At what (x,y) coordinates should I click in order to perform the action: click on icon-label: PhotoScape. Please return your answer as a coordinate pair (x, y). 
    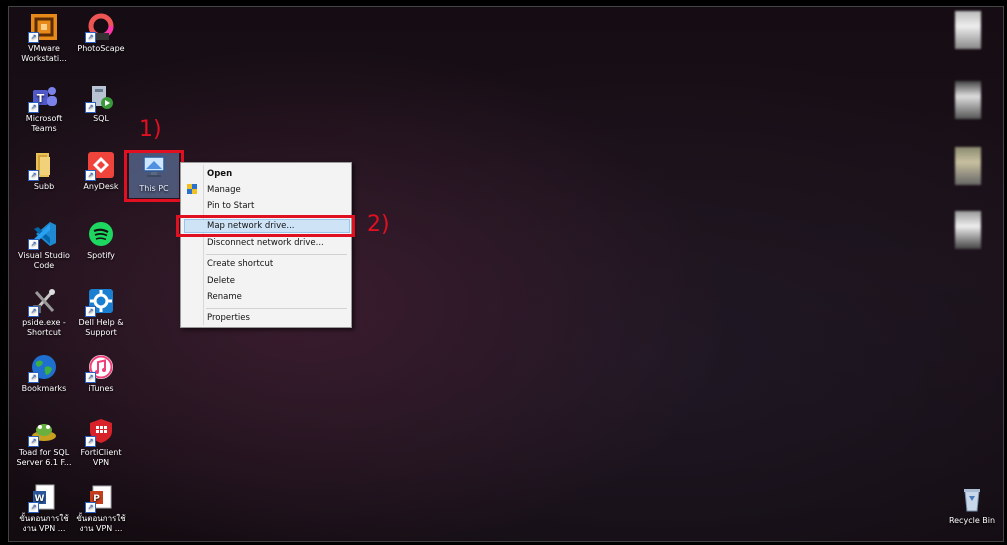
    Looking at the image, I should click on (101, 48).